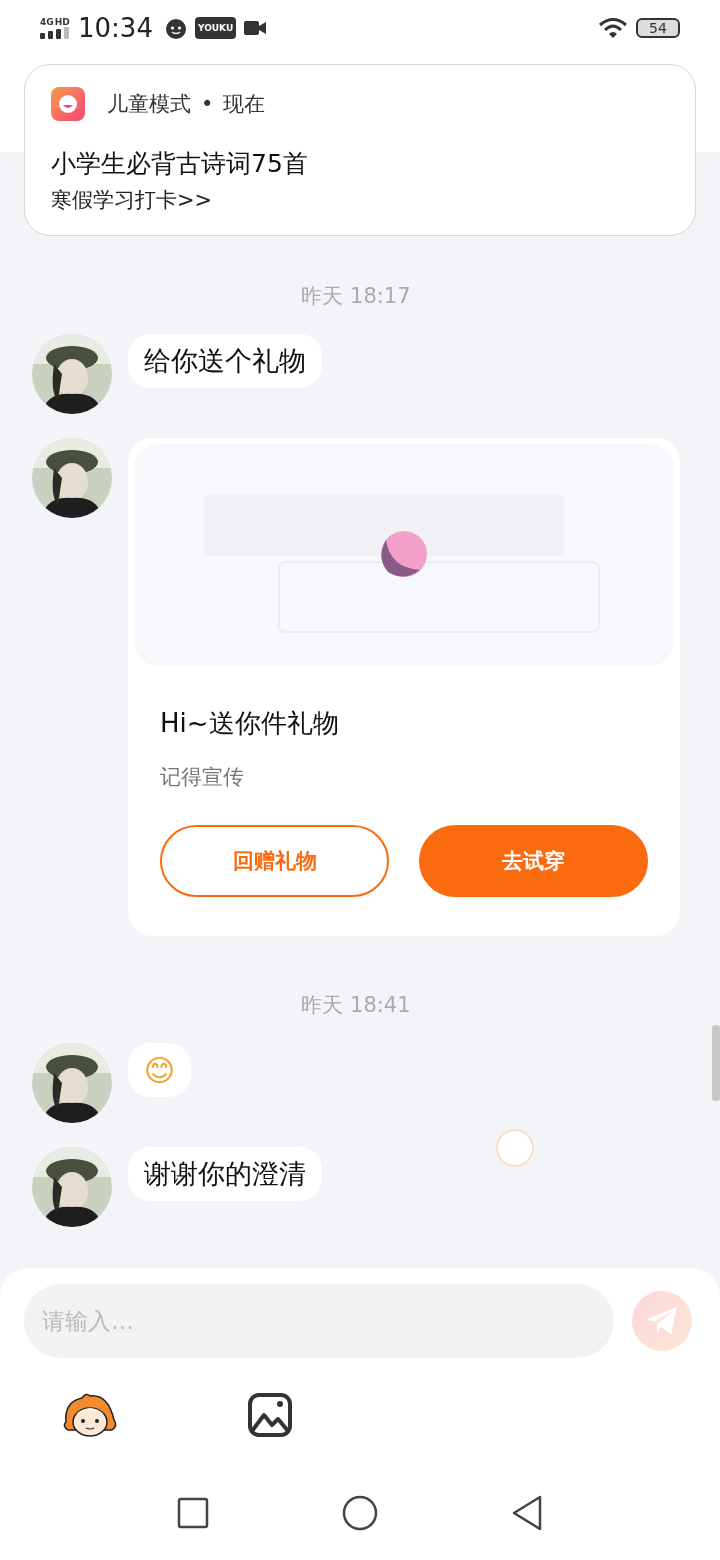 The width and height of the screenshot is (720, 1560). I want to click on paper-plane-icon, so click(662, 1321).